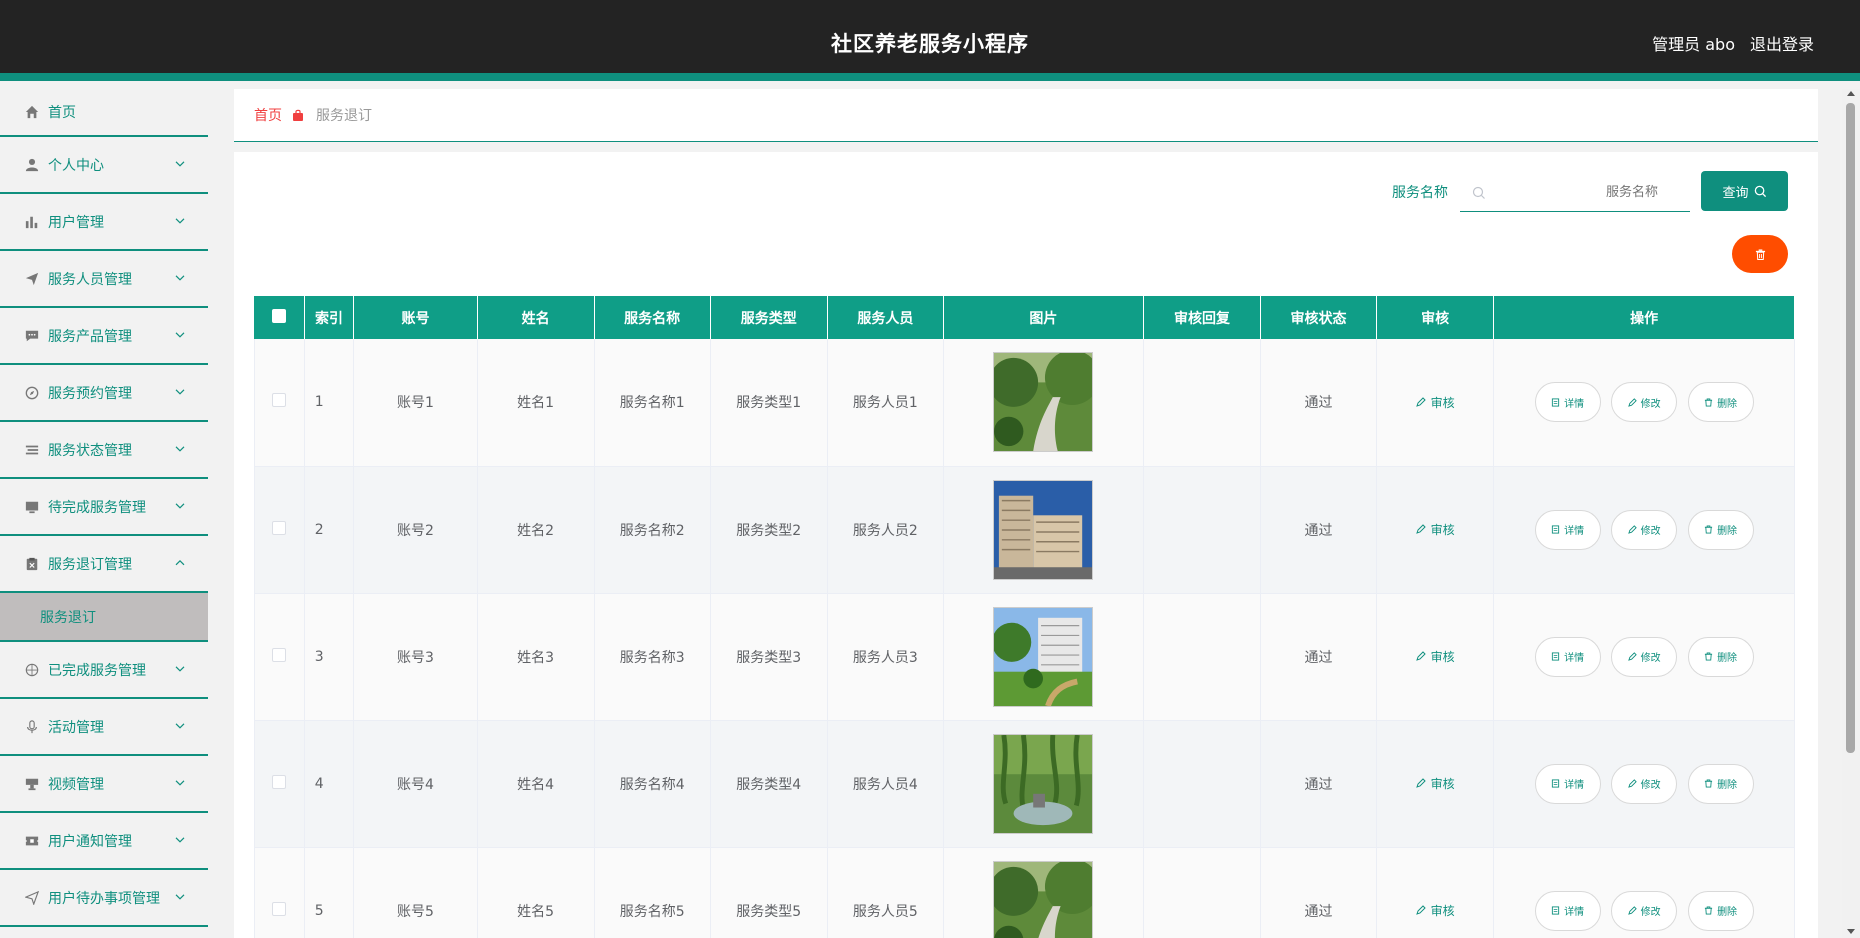 Image resolution: width=1860 pixels, height=938 pixels. Describe the element at coordinates (1760, 254) in the screenshot. I see `batch-delete-button` at that location.